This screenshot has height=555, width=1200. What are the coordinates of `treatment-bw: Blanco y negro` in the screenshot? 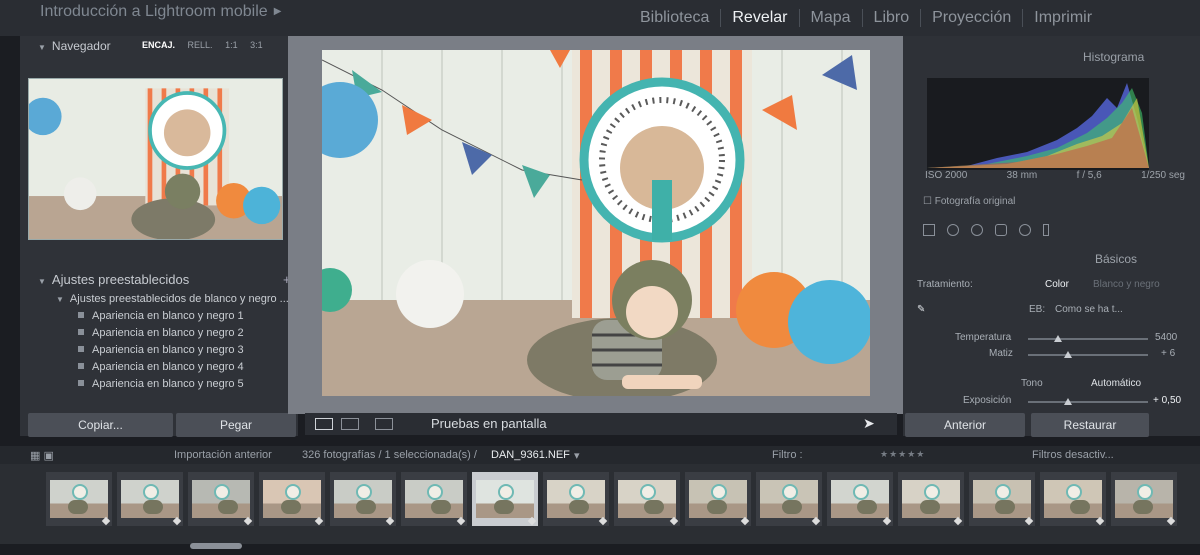 It's located at (1126, 284).